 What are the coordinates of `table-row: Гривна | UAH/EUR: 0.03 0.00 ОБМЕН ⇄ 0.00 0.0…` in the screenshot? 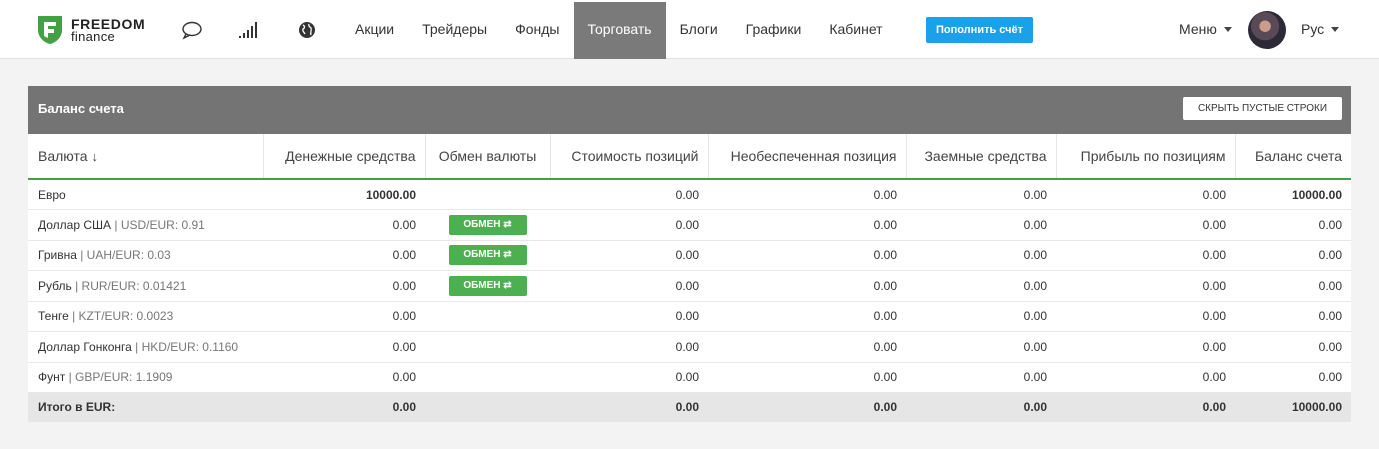 It's located at (689, 255).